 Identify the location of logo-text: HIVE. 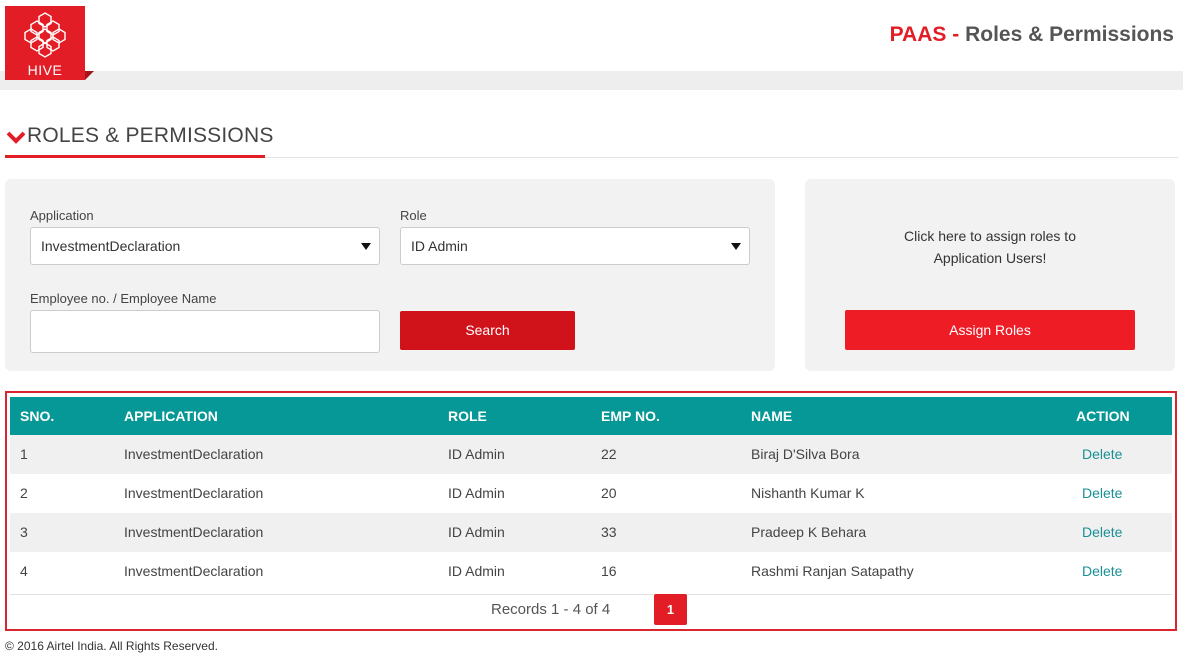
(45, 70).